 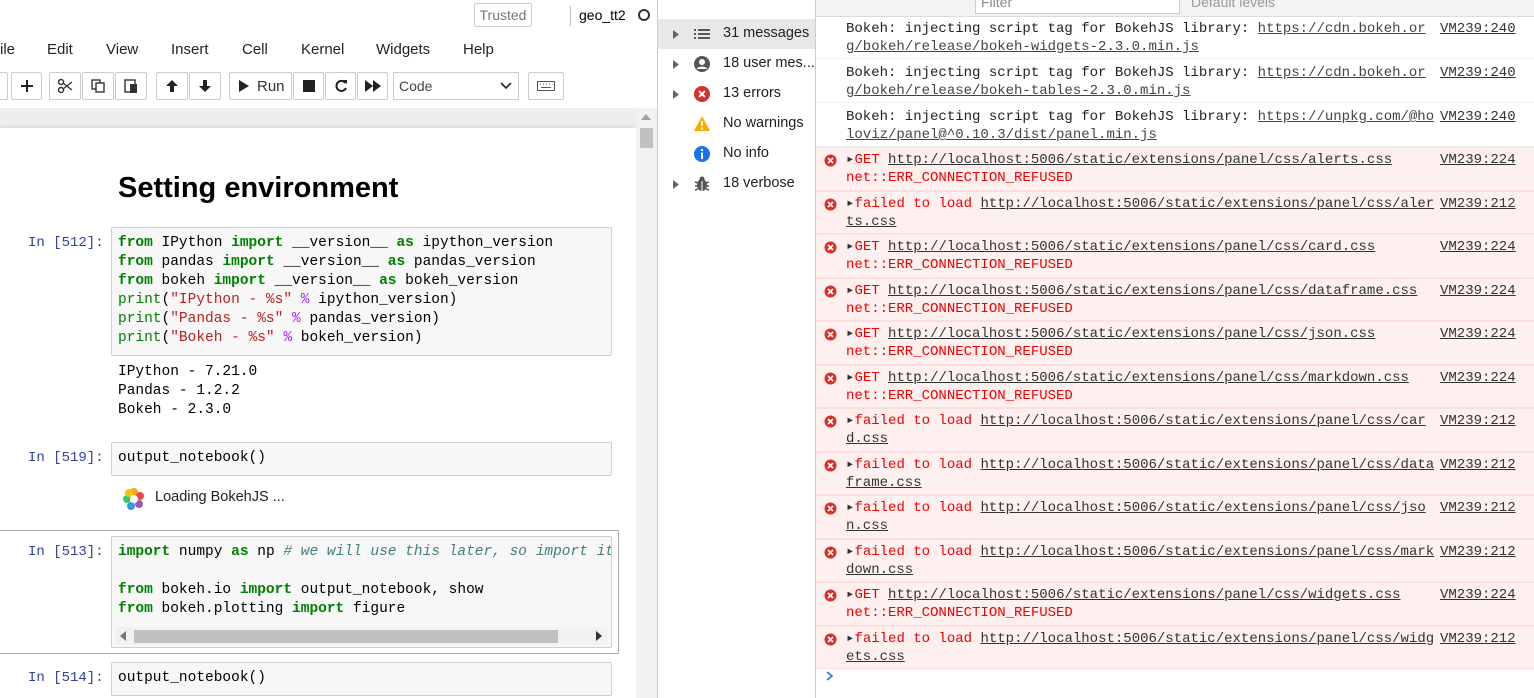 I want to click on code-line: print("IPython - %s" % ipython_version), so click(x=288, y=300).